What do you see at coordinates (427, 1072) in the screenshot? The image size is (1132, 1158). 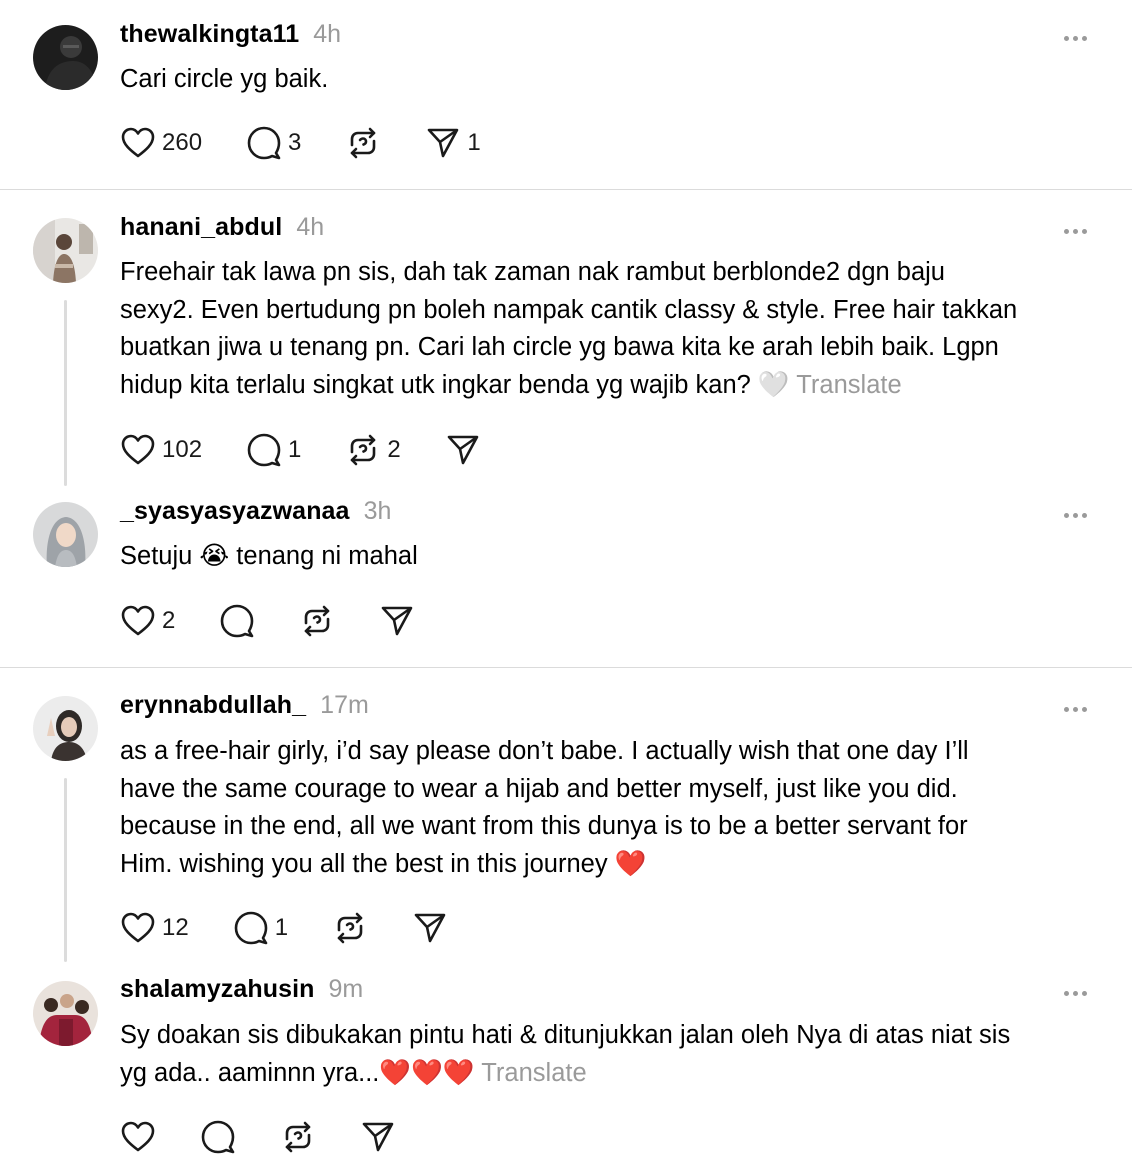 I see `red-hearts-emoji: ❤️❤️❤️` at bounding box center [427, 1072].